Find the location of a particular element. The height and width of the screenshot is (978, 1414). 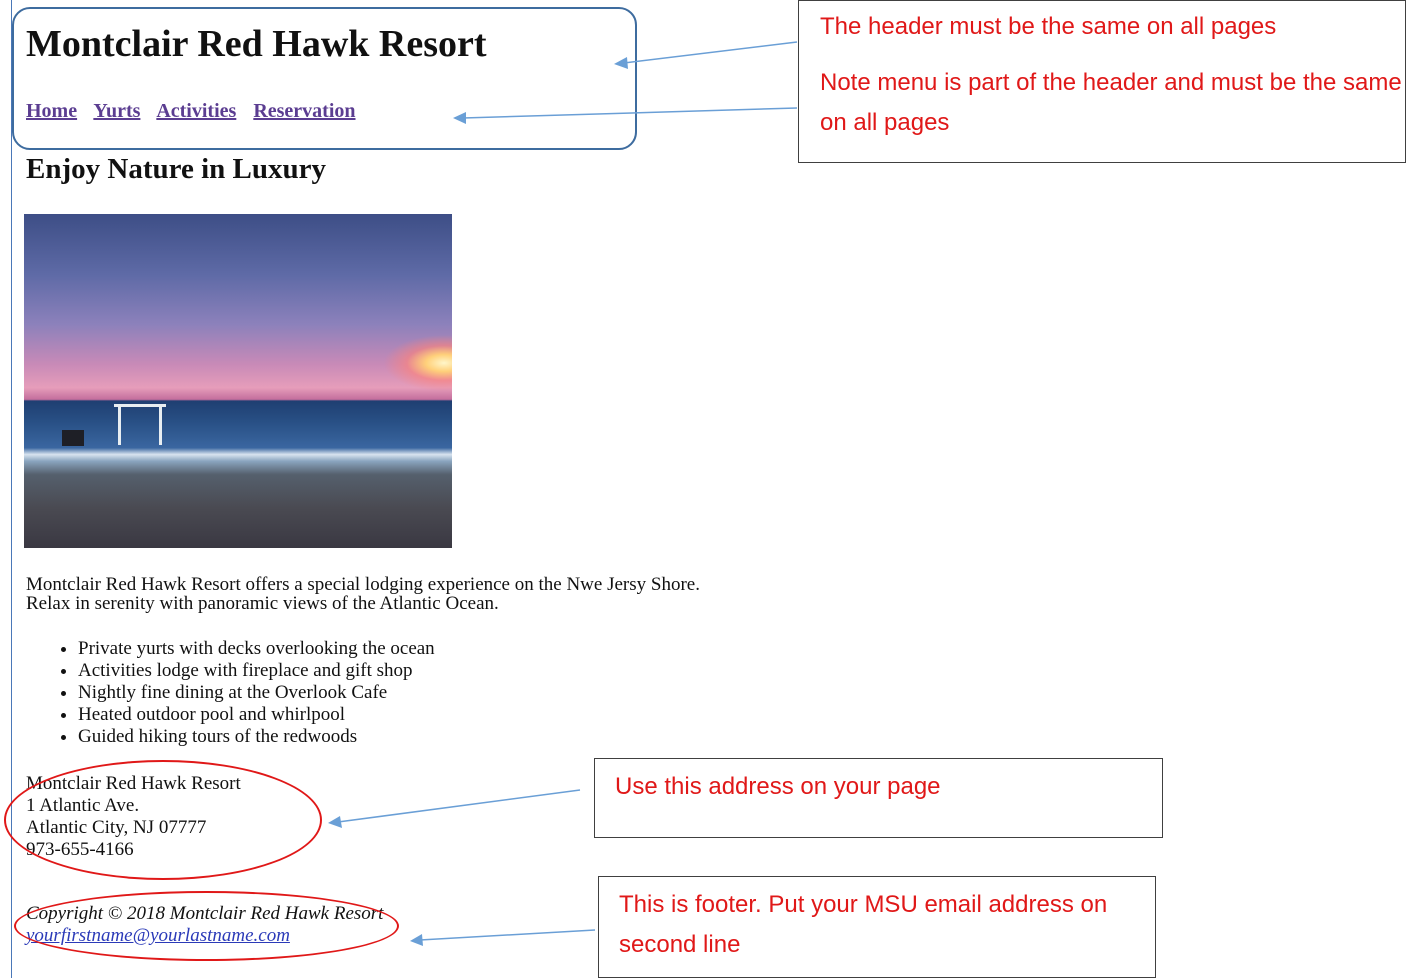

address-arrowhead is located at coordinates (335, 822).